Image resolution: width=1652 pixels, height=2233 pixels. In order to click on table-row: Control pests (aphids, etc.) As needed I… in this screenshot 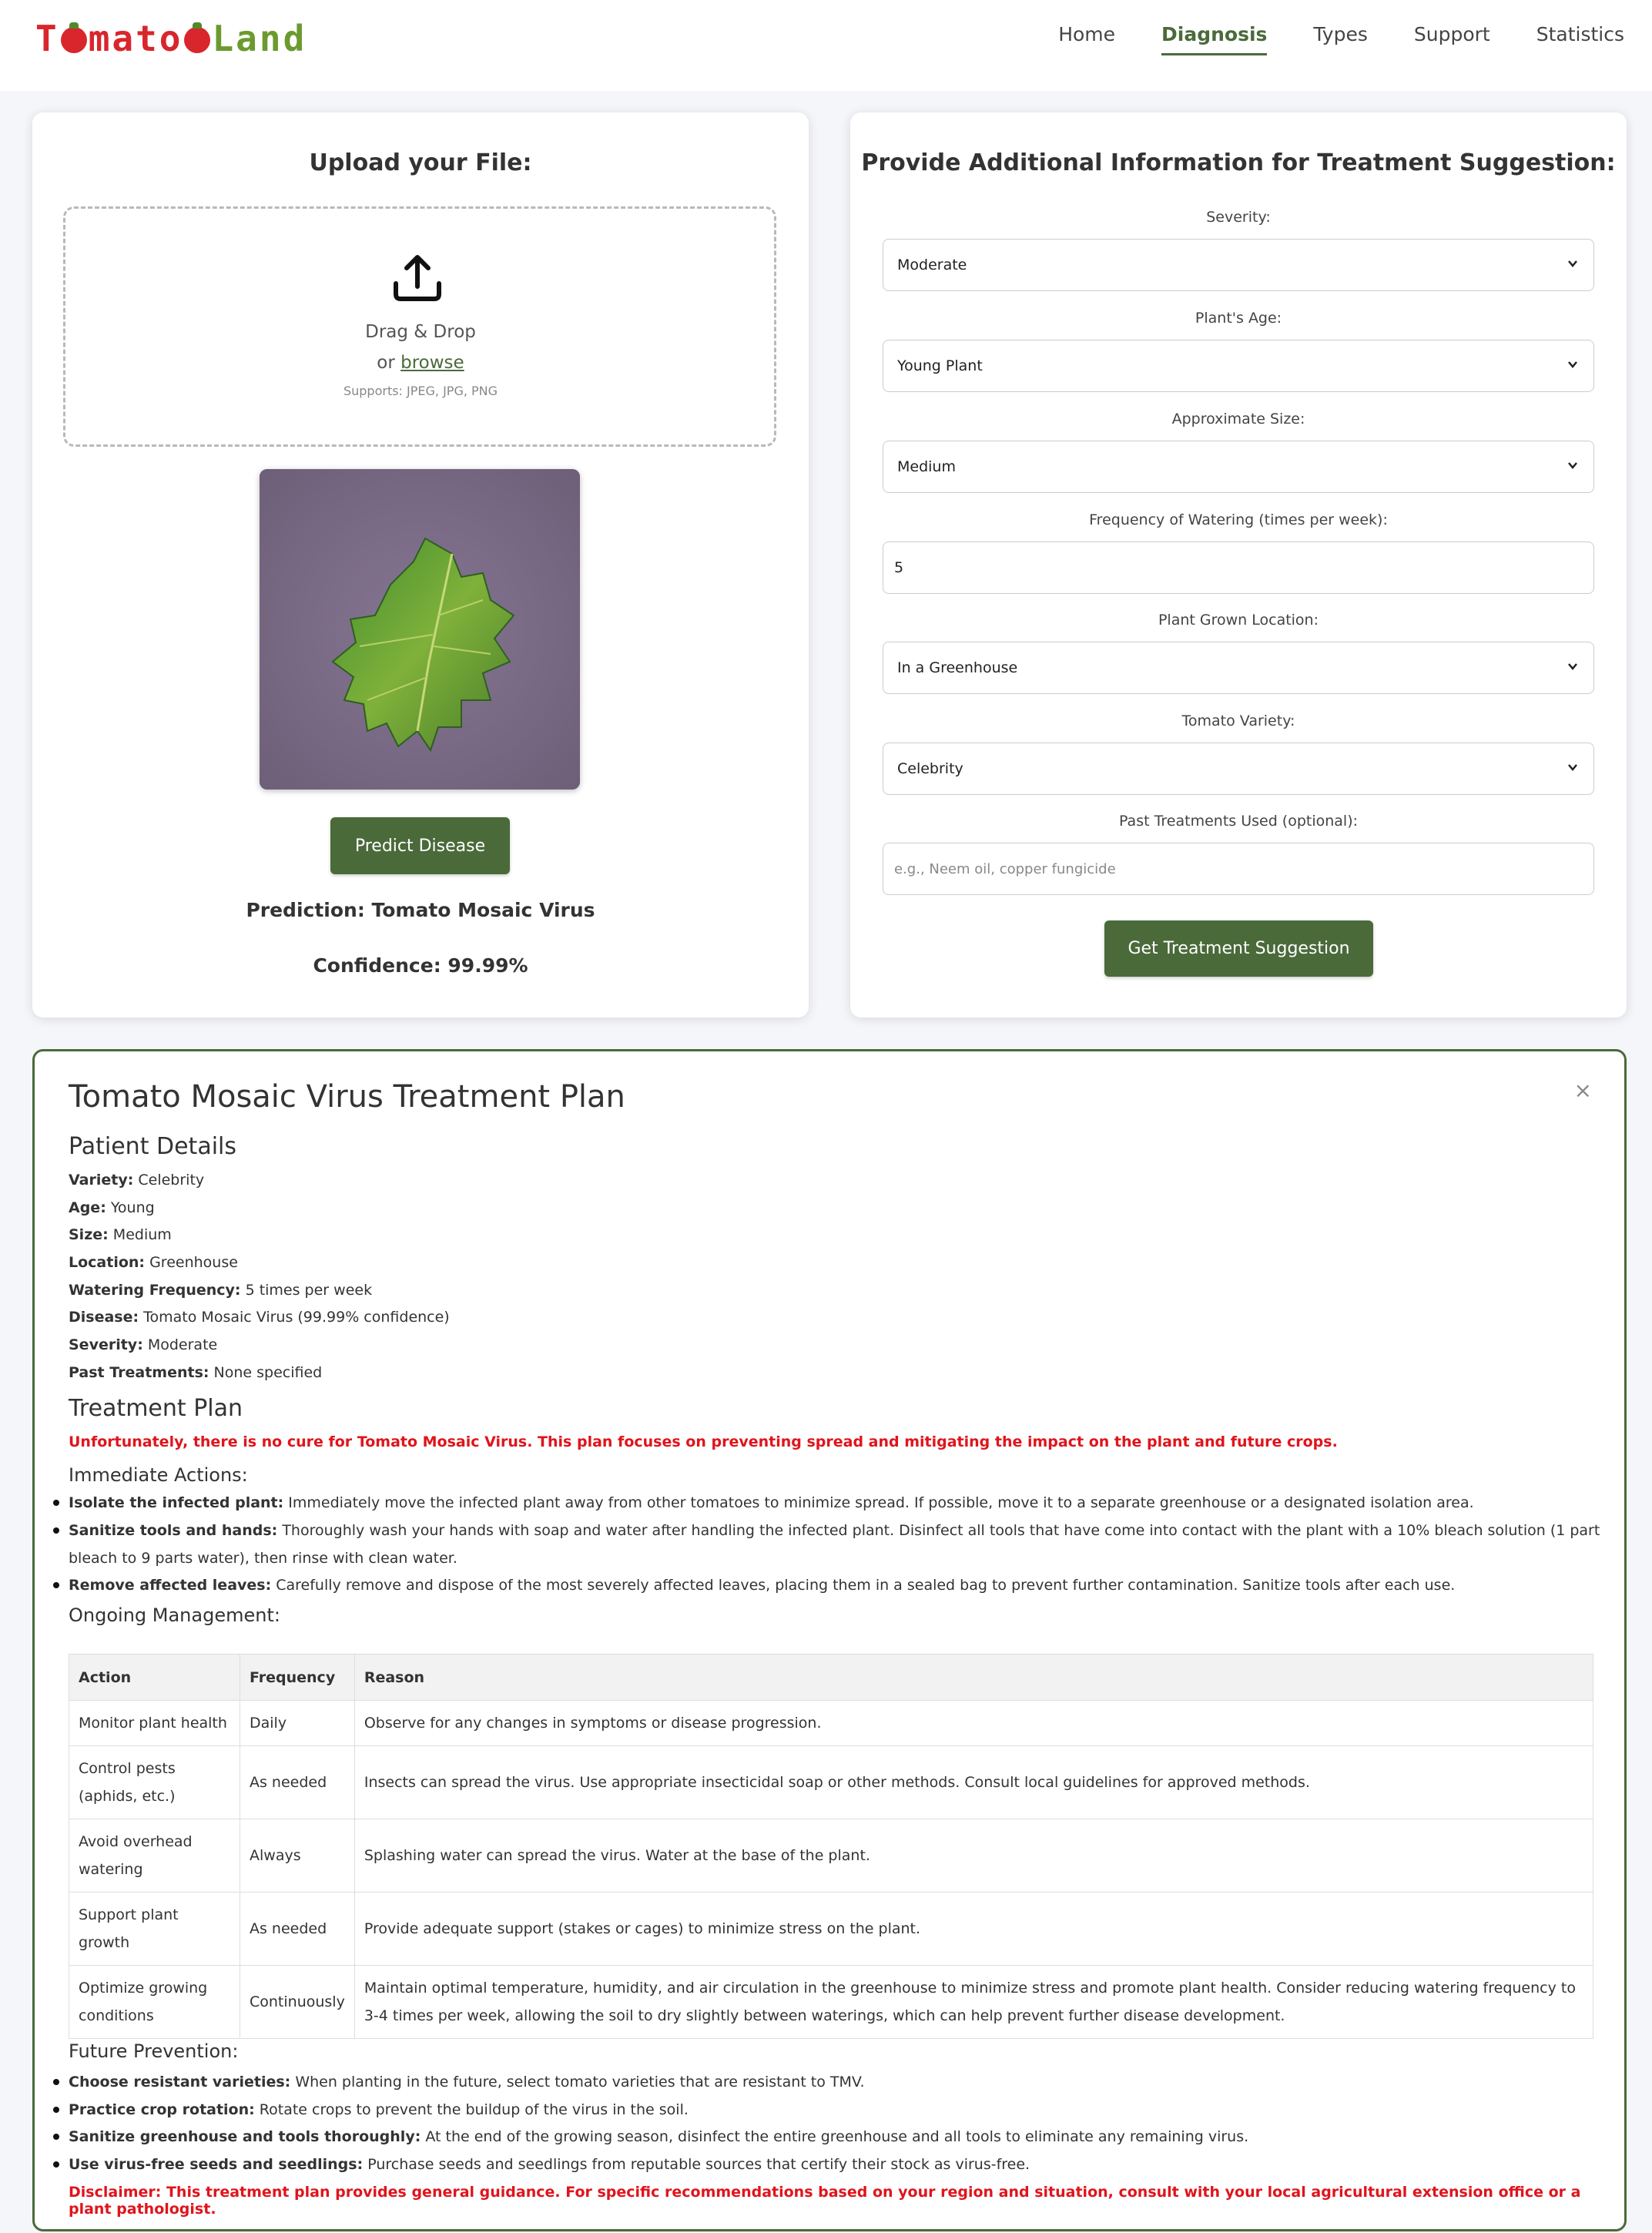, I will do `click(831, 1782)`.